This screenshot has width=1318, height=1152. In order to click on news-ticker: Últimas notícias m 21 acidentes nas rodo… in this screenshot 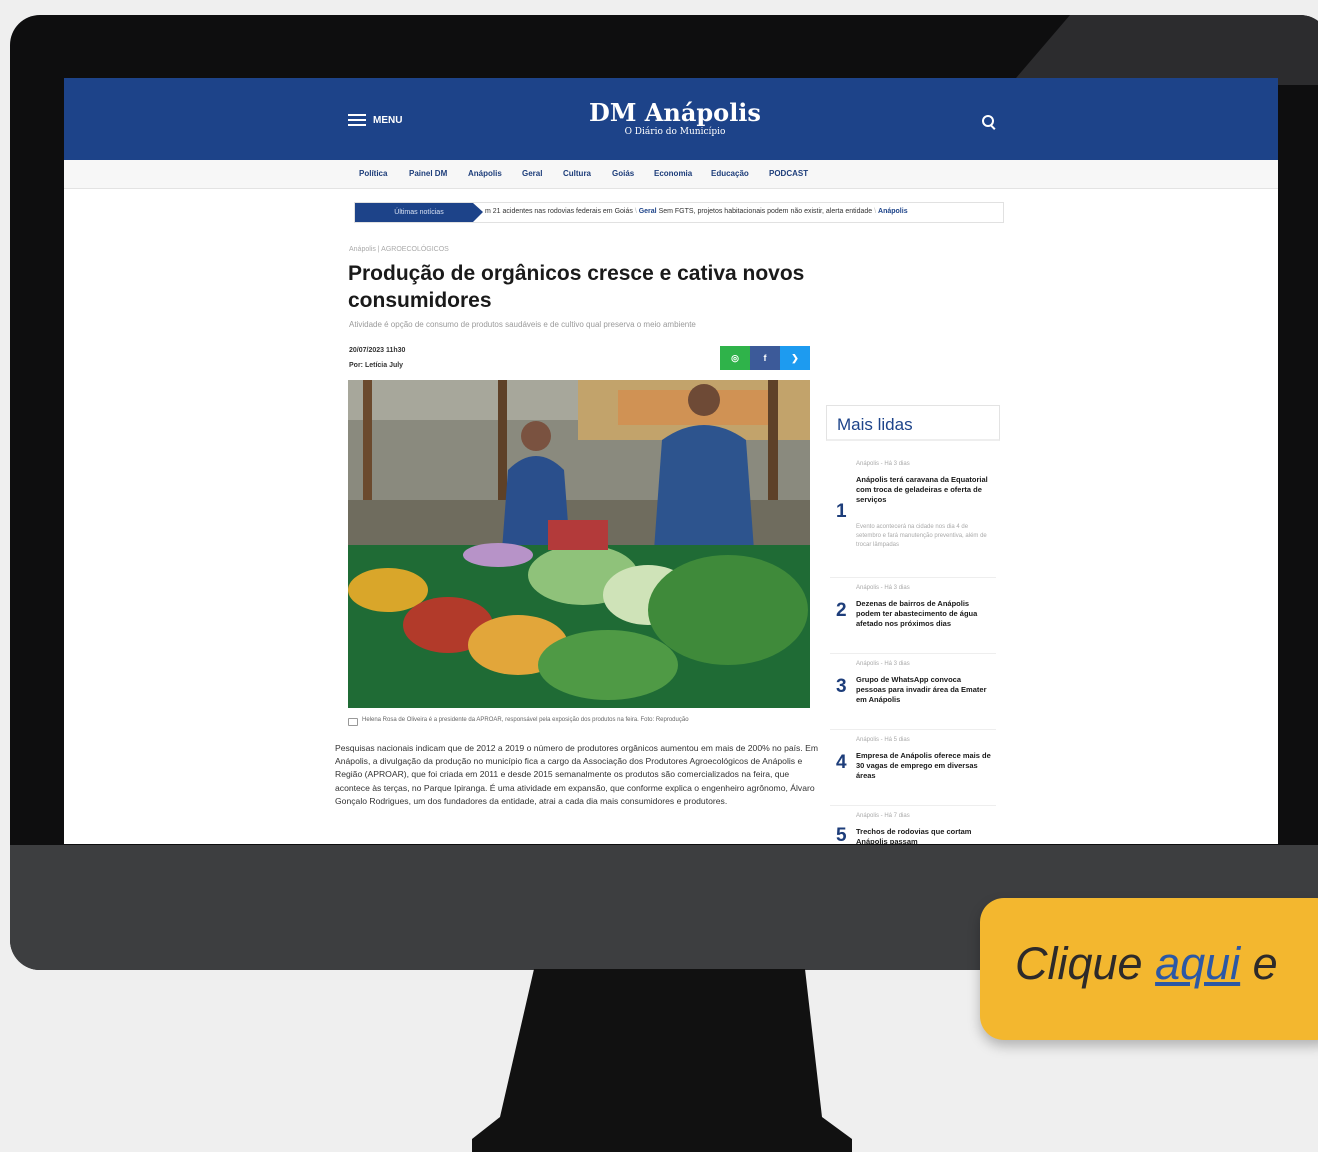, I will do `click(679, 212)`.